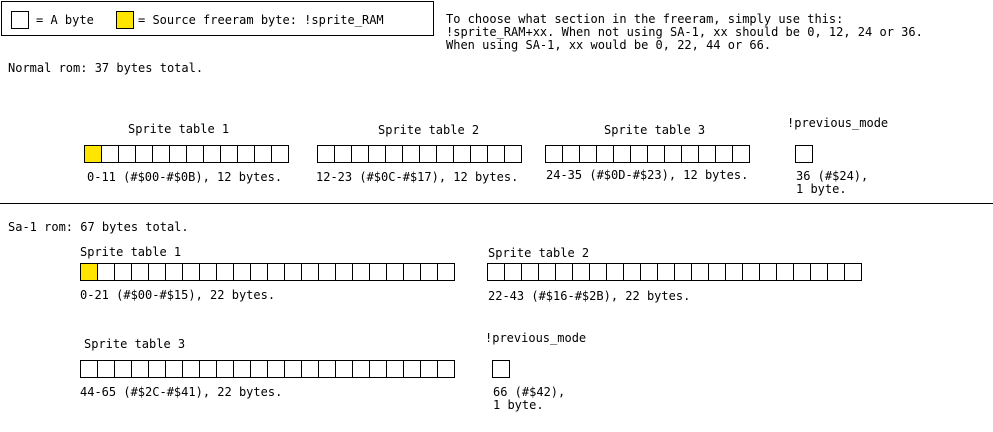 The width and height of the screenshot is (993, 432). Describe the element at coordinates (518, 405) in the screenshot. I see `sa1-prevmode-range-2: 1 byte.` at that location.